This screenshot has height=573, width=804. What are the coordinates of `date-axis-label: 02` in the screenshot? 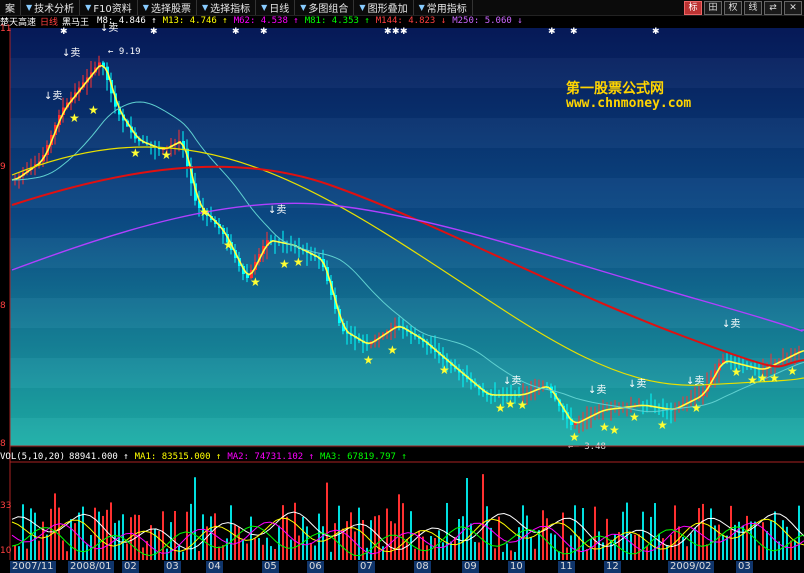 It's located at (130, 567).